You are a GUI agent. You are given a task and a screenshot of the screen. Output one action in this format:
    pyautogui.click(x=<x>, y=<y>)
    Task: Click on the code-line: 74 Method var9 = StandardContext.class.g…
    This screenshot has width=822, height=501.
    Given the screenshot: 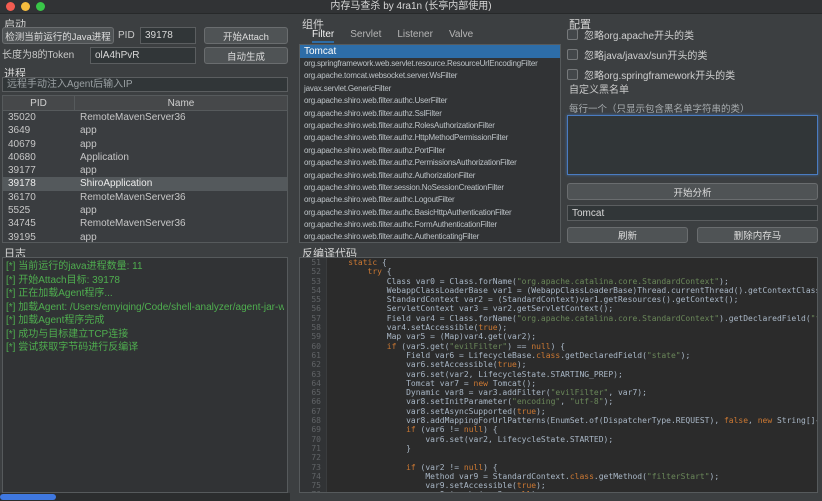 What is the action you would take?
    pyautogui.click(x=558, y=476)
    